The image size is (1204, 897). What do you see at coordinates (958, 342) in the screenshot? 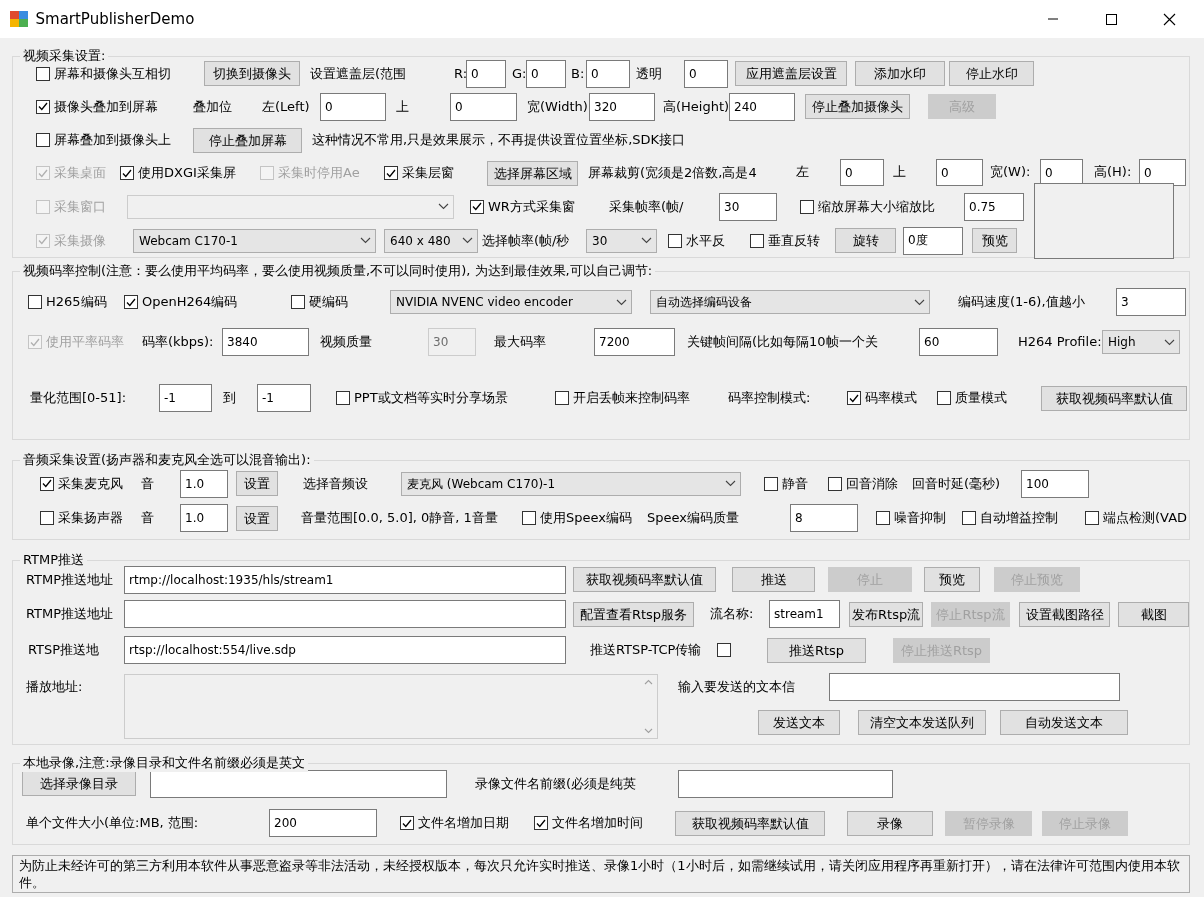
I see `input-field: 60` at bounding box center [958, 342].